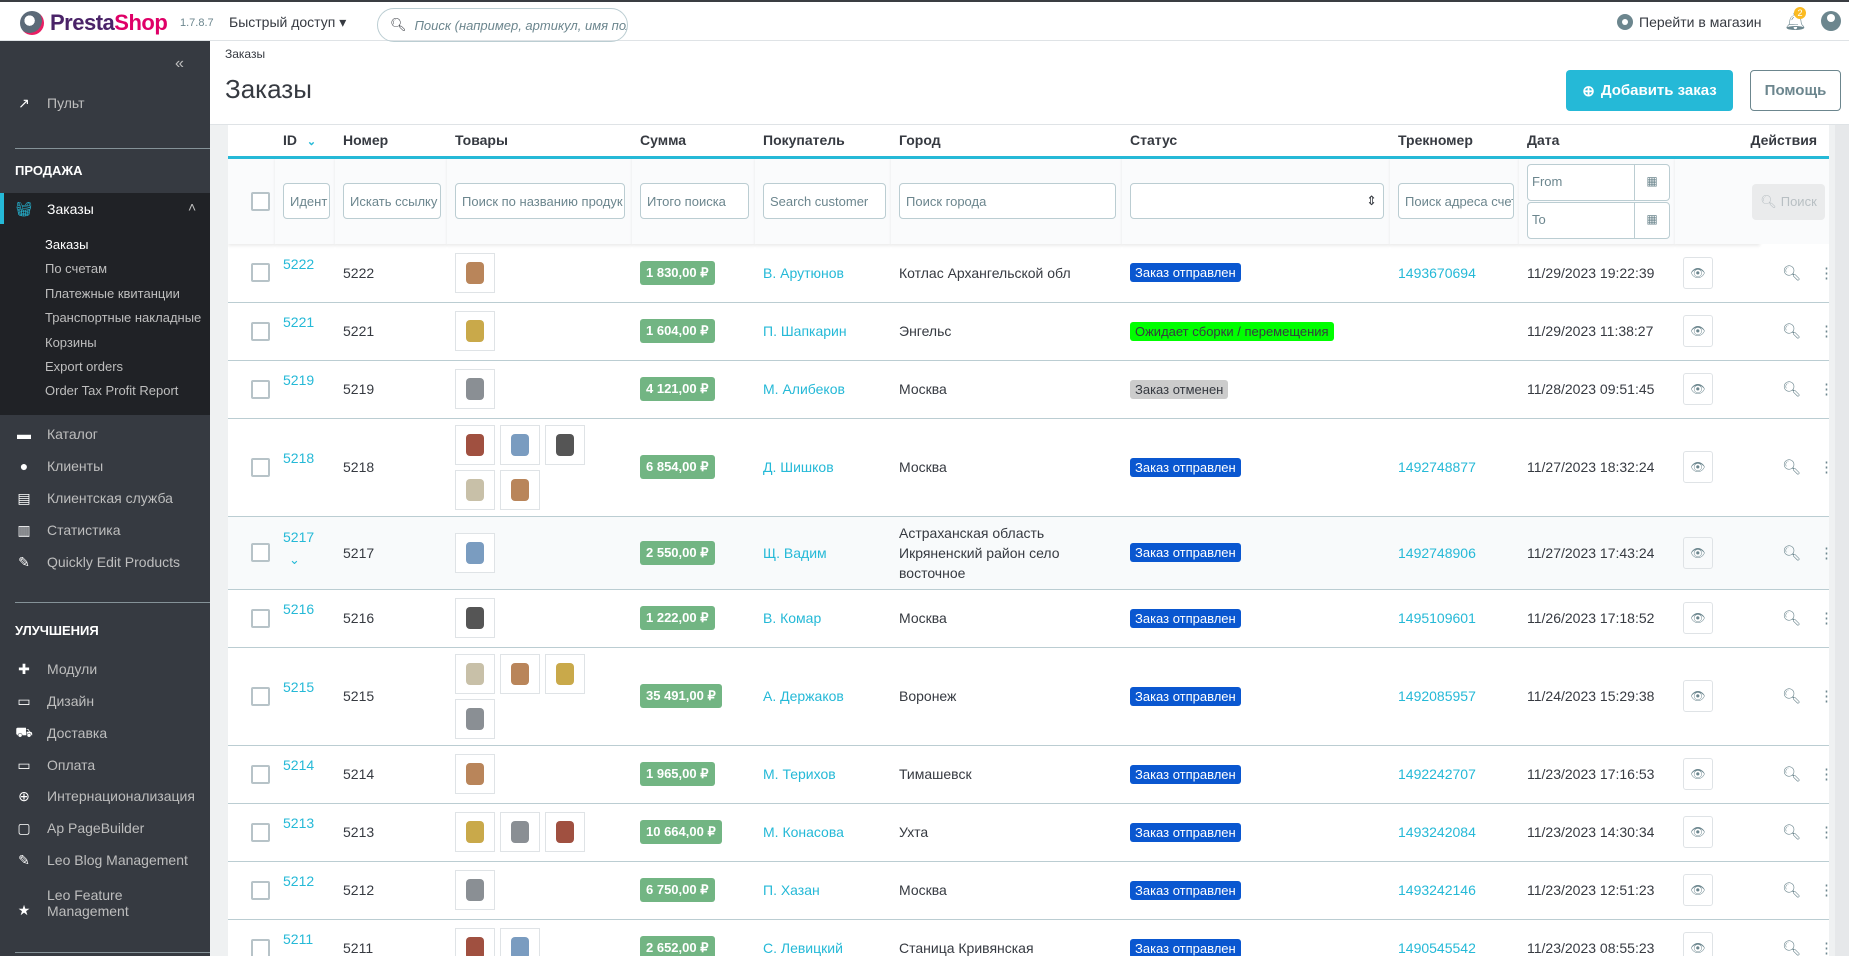 This screenshot has width=1849, height=956. What do you see at coordinates (54, 701) in the screenshot?
I see `sidebar-item-design: ▭ Дизайн` at bounding box center [54, 701].